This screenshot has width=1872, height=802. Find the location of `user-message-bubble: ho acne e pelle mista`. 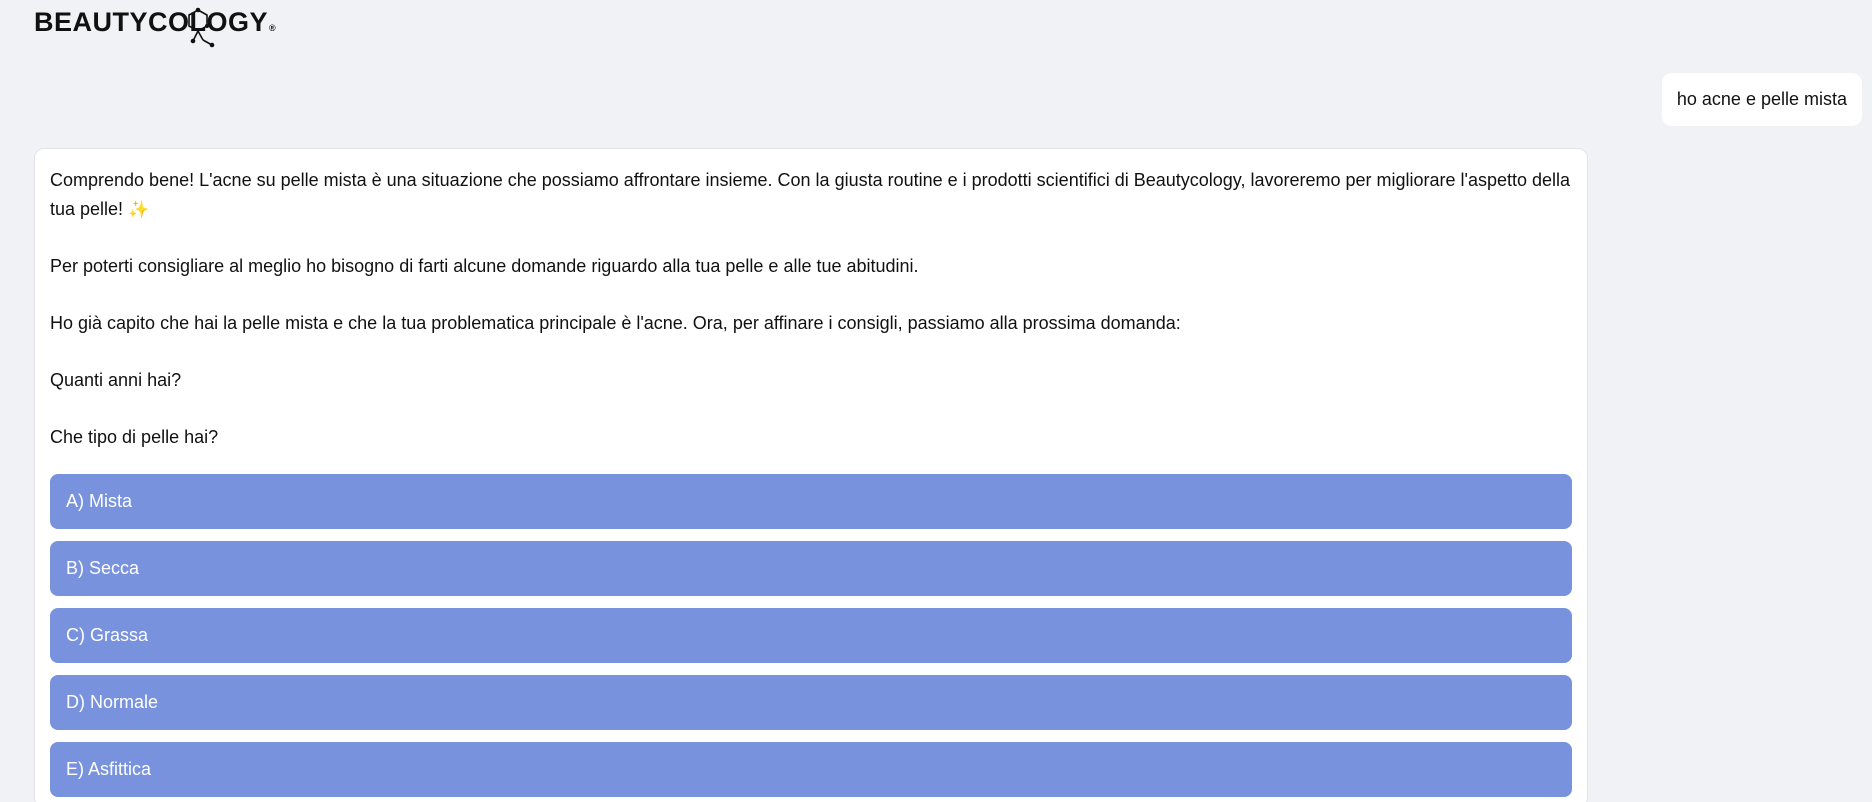

user-message-bubble: ho acne e pelle mista is located at coordinates (1761, 99).